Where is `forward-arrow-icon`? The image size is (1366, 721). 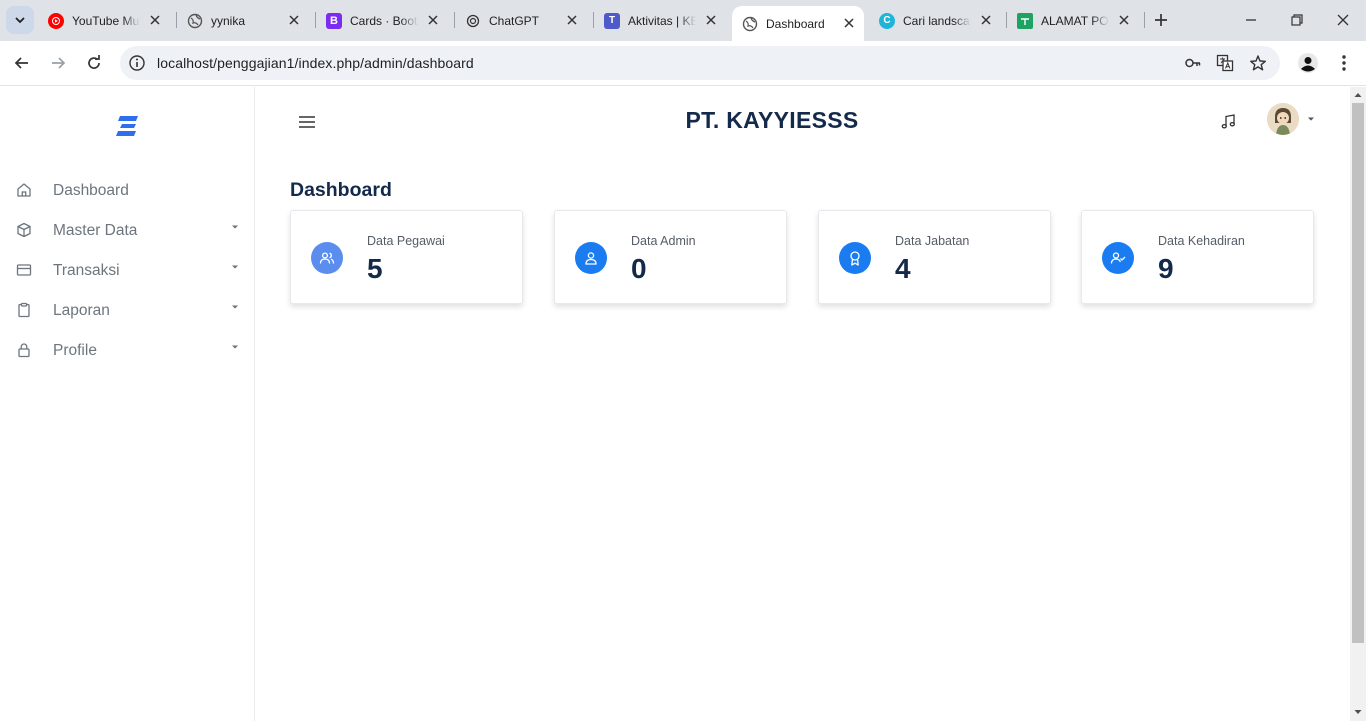
forward-arrow-icon is located at coordinates (58, 63).